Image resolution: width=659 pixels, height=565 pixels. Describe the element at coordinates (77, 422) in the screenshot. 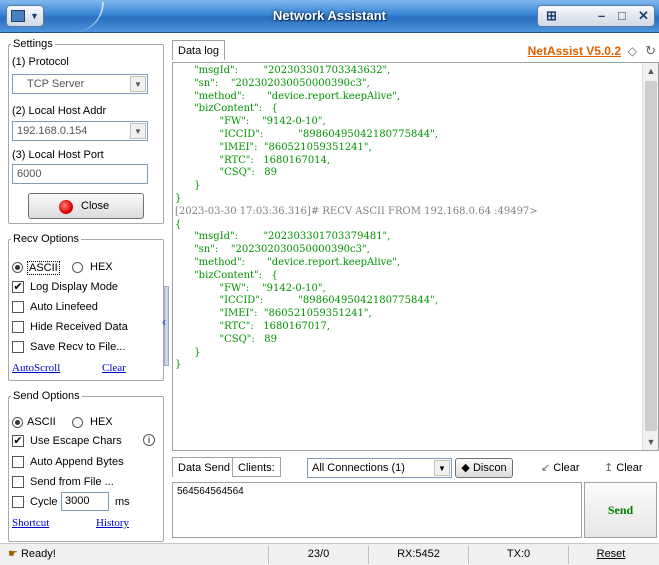

I see `send-hex-radio` at that location.